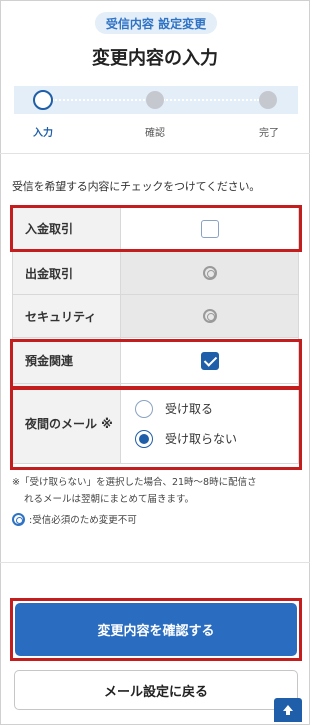  What do you see at coordinates (134, 482) in the screenshot?
I see `note-line: ※「受け取らない」を選択した場合、21時〜8時に配信さ` at bounding box center [134, 482].